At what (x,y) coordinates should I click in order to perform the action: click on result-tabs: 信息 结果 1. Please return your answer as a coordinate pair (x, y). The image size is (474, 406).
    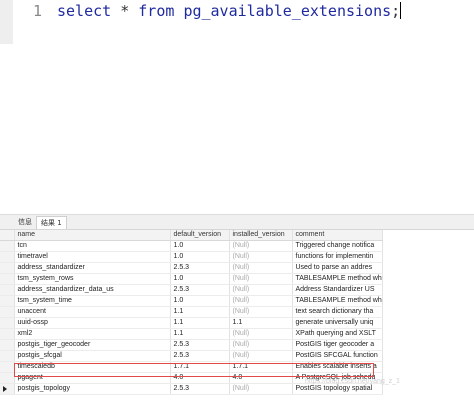
    Looking at the image, I should click on (237, 222).